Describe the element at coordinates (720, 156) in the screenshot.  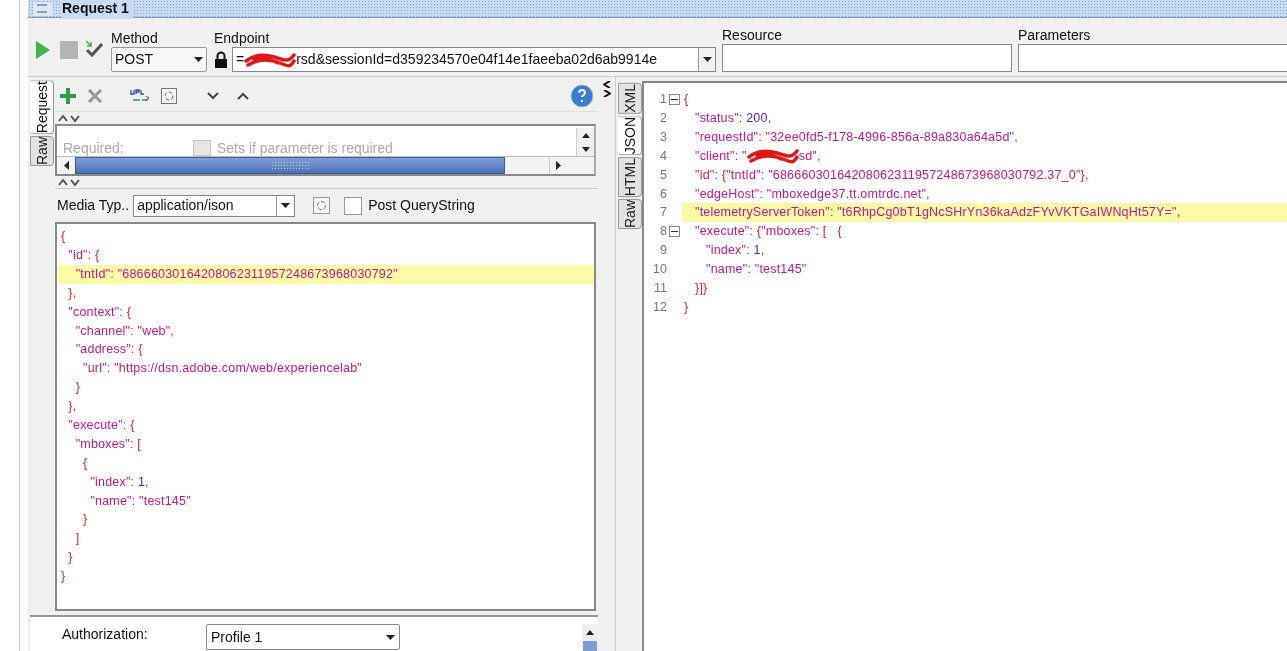
I see `code-text: "client": "` at that location.